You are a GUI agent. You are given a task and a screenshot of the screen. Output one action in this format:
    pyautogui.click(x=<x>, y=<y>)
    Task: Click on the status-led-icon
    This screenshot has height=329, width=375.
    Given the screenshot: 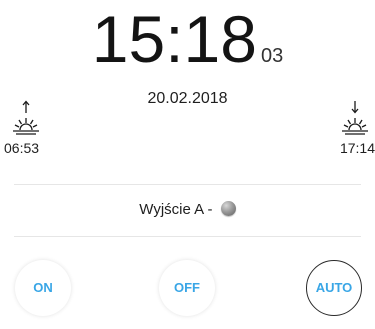 What is the action you would take?
    pyautogui.click(x=228, y=208)
    